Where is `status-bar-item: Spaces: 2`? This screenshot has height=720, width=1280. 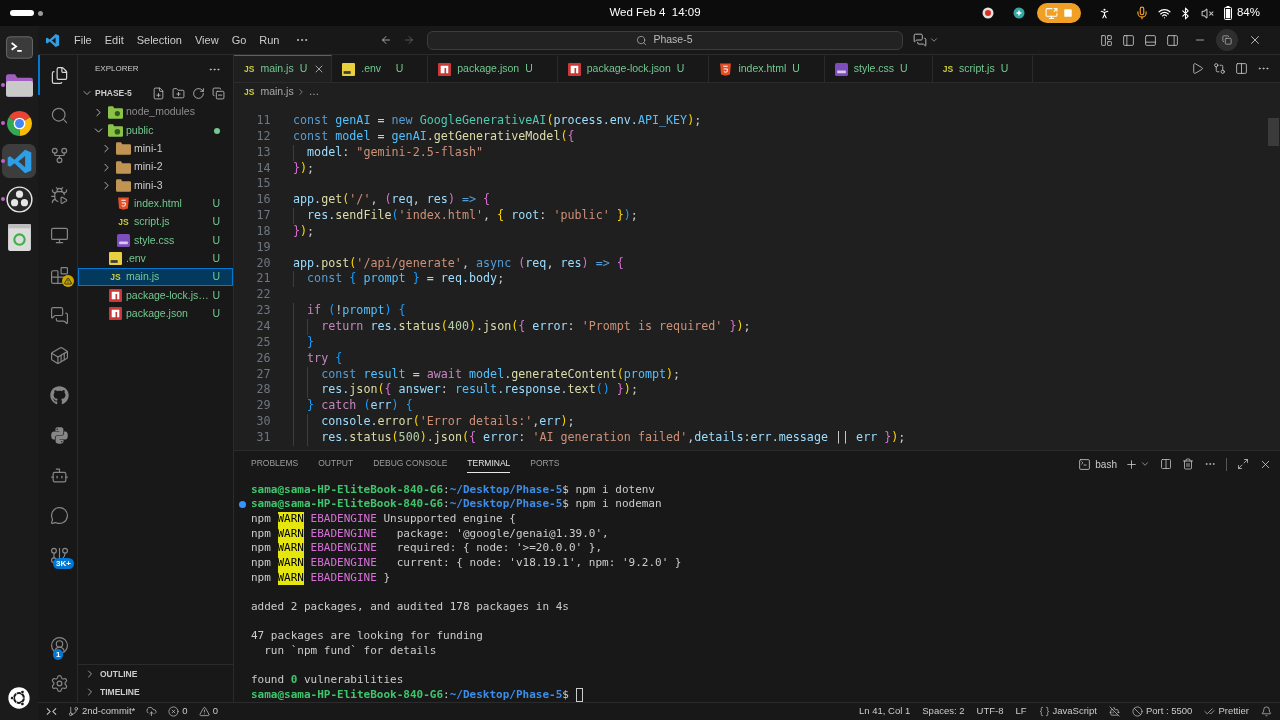 status-bar-item: Spaces: 2 is located at coordinates (943, 711).